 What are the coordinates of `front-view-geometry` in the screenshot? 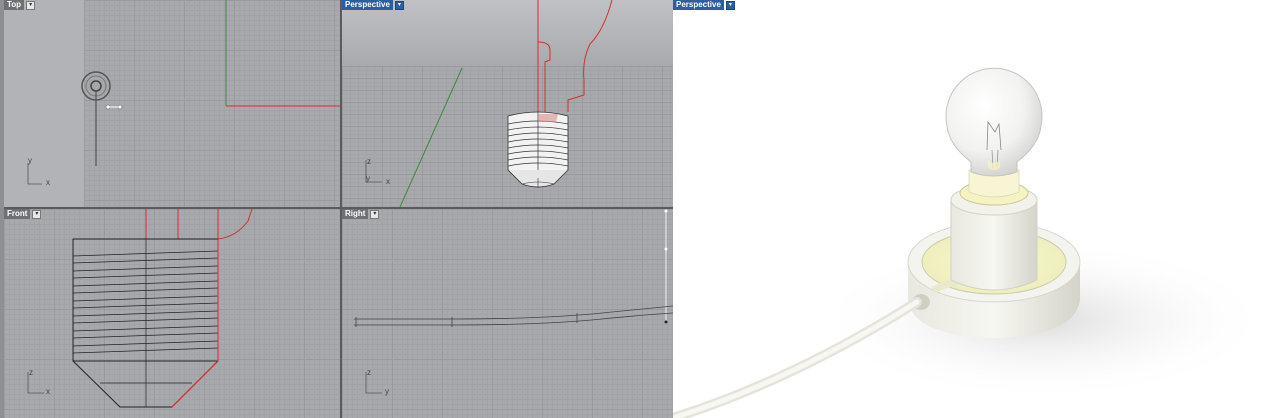 It's located at (140, 308).